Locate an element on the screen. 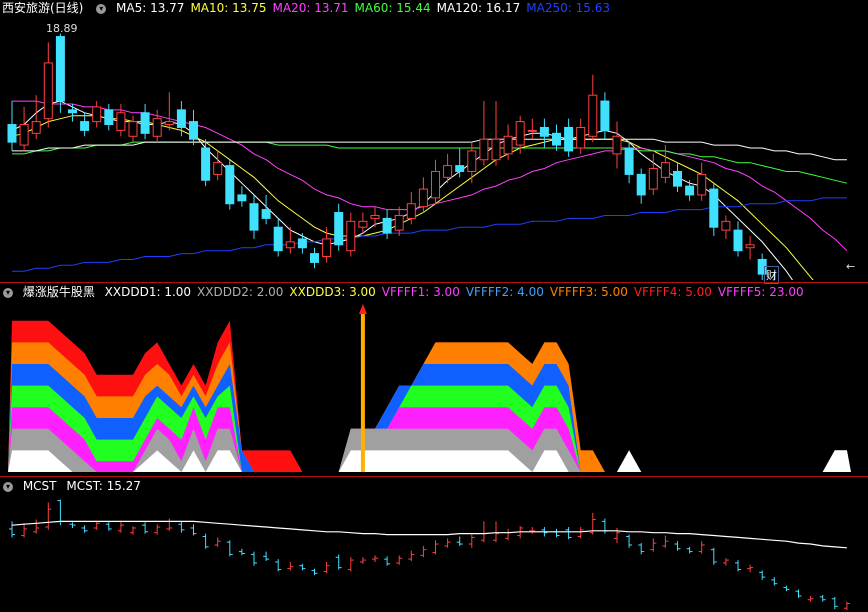  indicator-7: VFFFF5: 23.00 is located at coordinates (760, 292).